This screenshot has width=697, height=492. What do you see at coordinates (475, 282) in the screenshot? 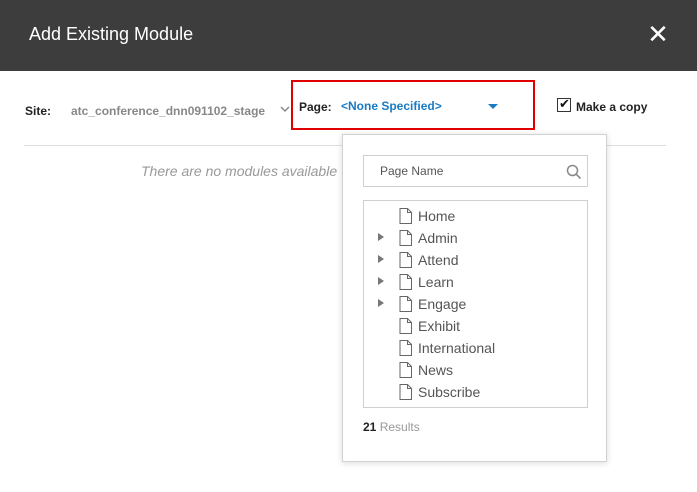
I see `tree-item: Learn` at bounding box center [475, 282].